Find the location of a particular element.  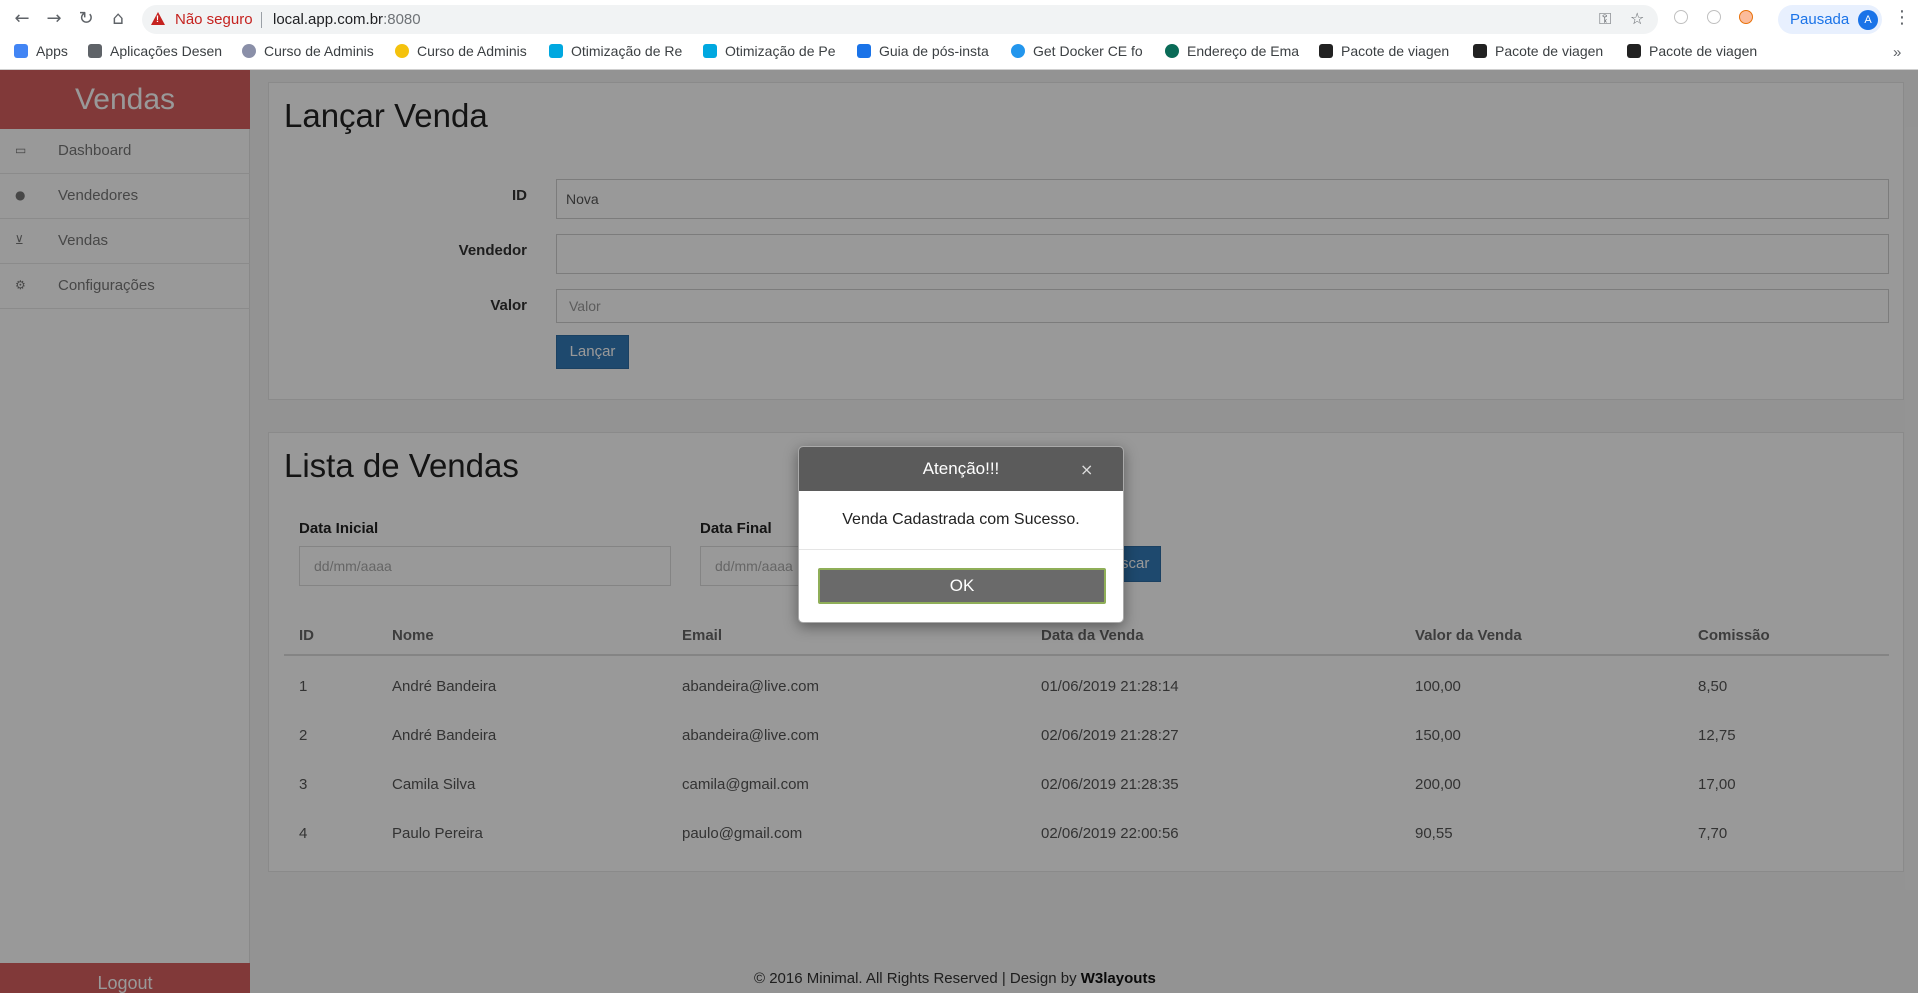

address-divider is located at coordinates (261, 20).